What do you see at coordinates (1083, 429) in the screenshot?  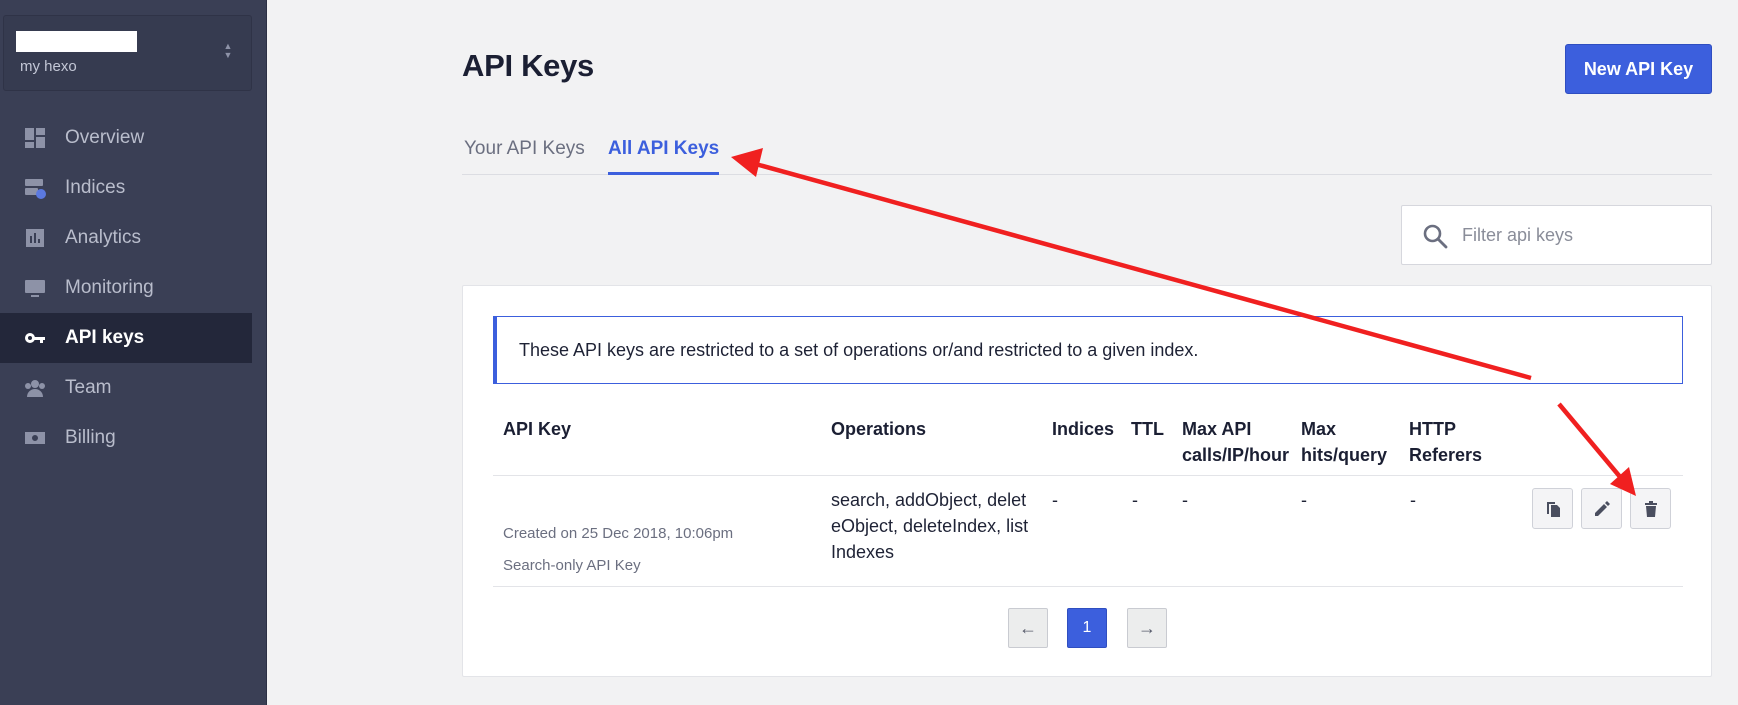 I see `column-header-indices: Indices` at bounding box center [1083, 429].